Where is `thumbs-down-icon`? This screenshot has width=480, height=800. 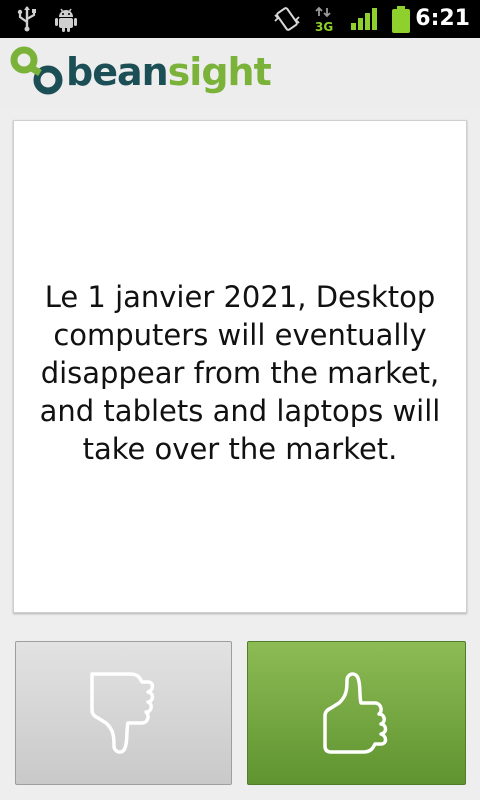 thumbs-down-icon is located at coordinates (121, 713).